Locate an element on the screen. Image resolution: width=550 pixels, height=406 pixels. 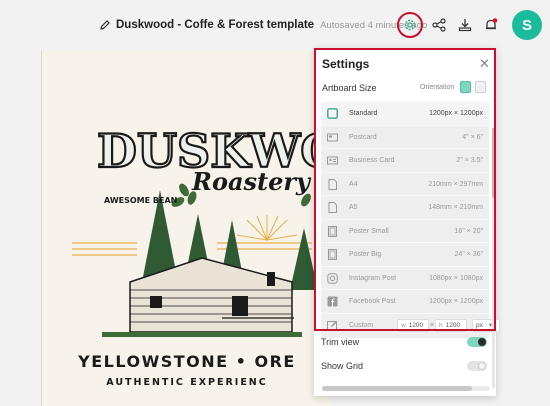
size-name: A5 is located at coordinates (353, 207).